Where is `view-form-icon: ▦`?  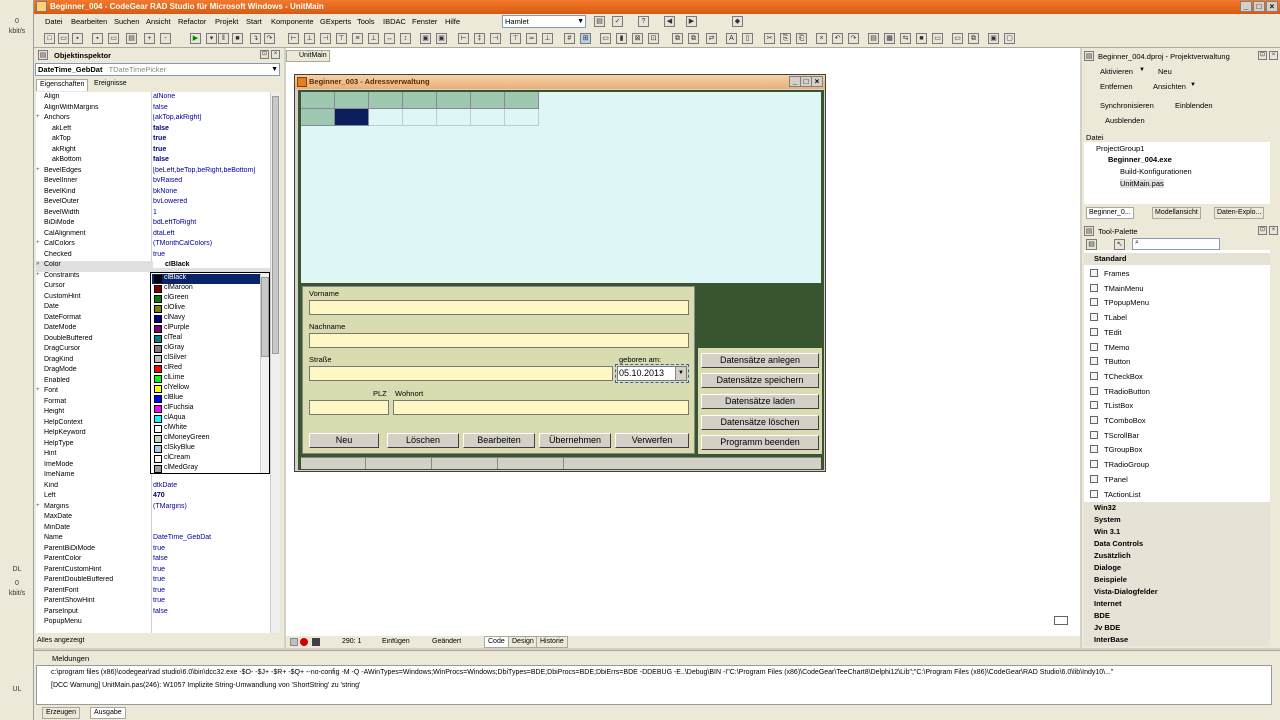 view-form-icon: ▦ is located at coordinates (889, 38).